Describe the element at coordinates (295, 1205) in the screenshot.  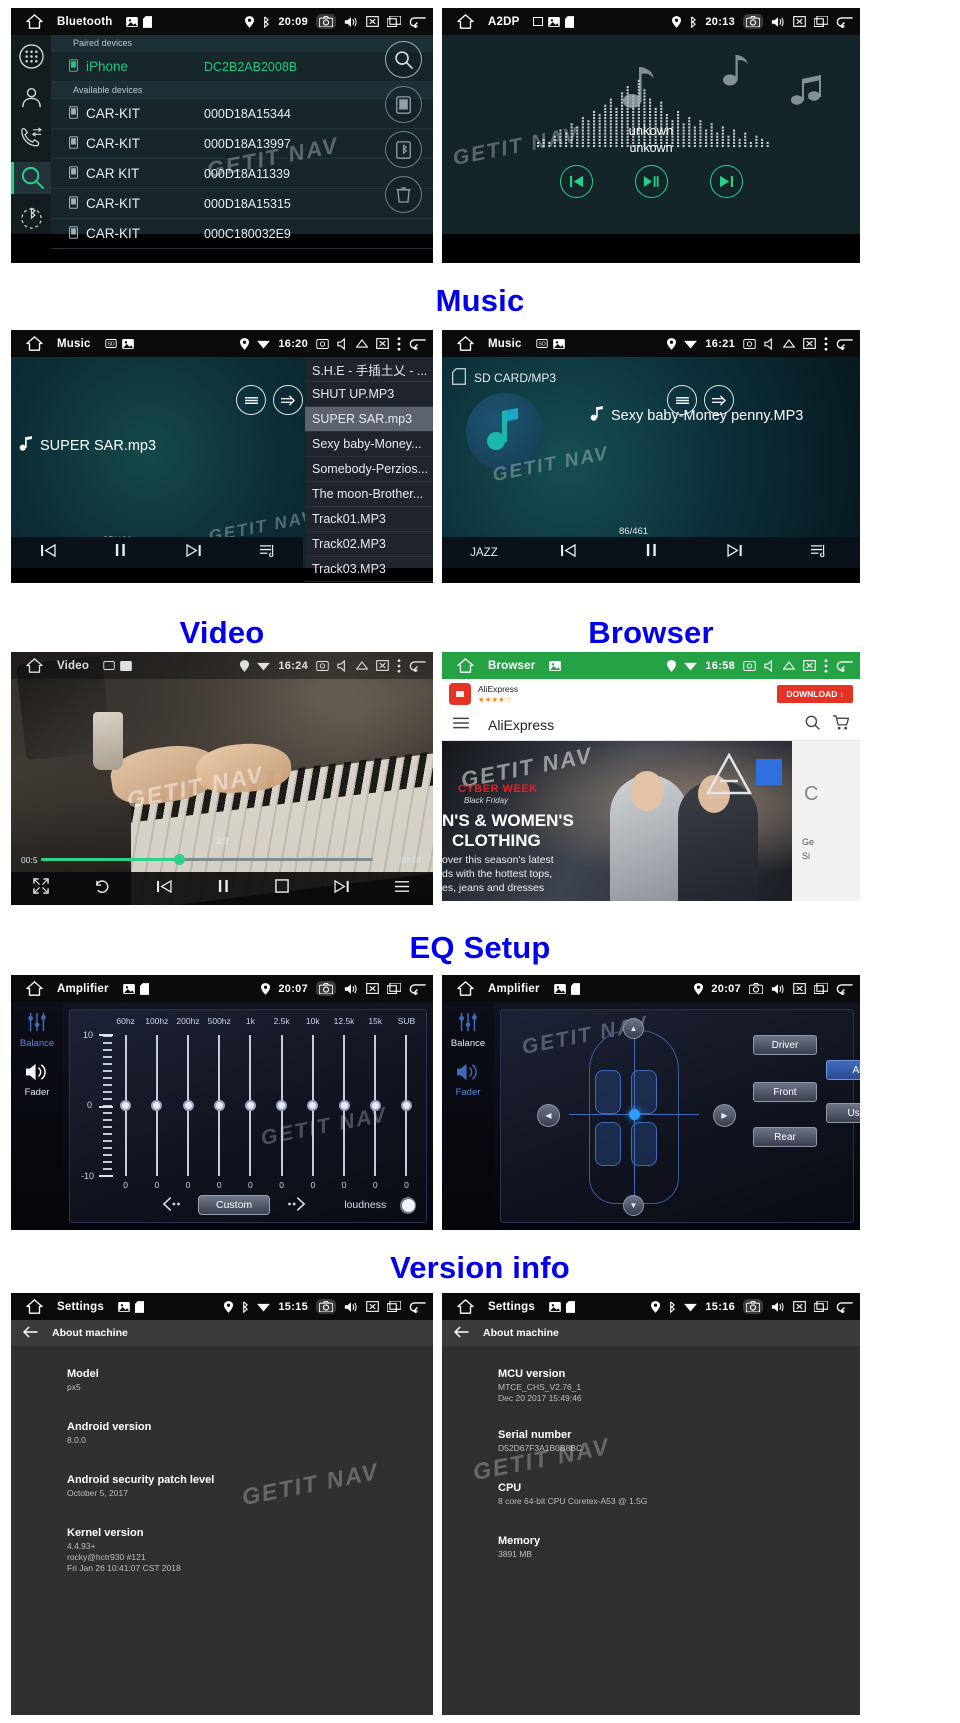
I see `next-preset-button` at that location.